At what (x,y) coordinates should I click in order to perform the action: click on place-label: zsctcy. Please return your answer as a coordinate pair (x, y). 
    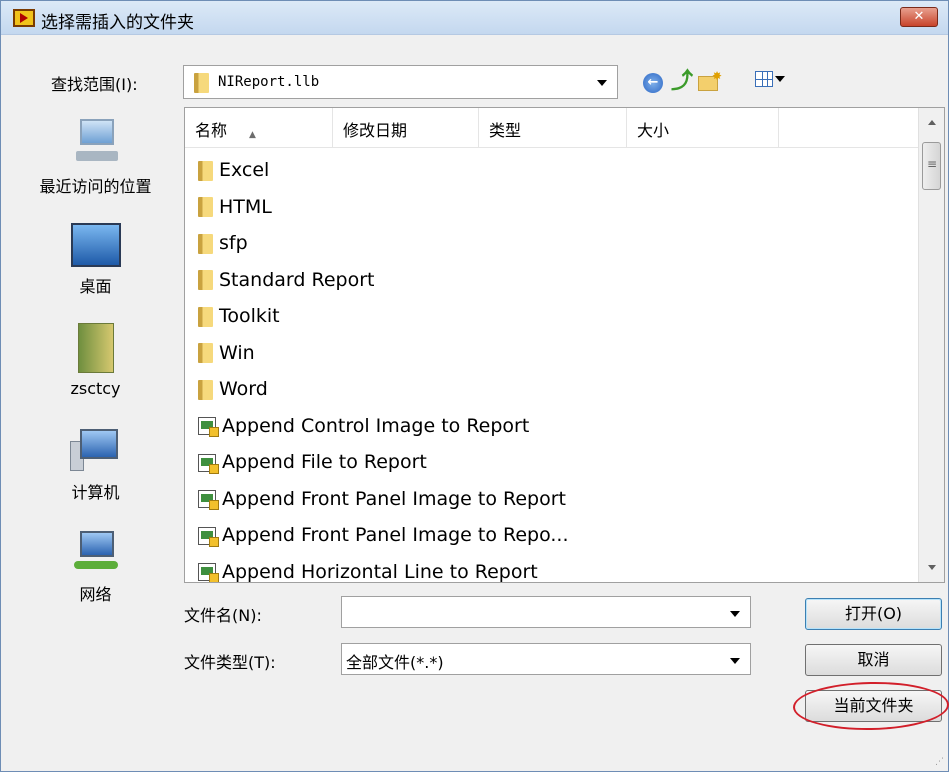
    Looking at the image, I should click on (95, 388).